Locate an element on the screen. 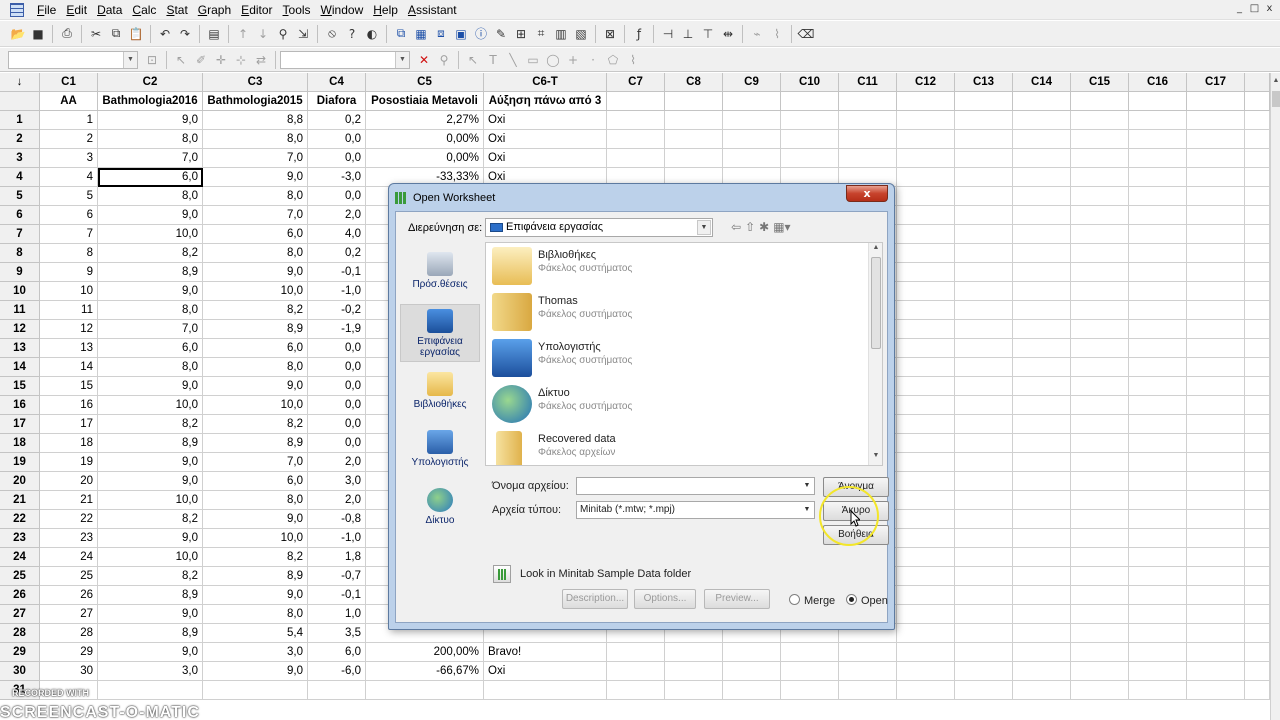 The width and height of the screenshot is (1280, 720). column-header: C2 is located at coordinates (150, 82).